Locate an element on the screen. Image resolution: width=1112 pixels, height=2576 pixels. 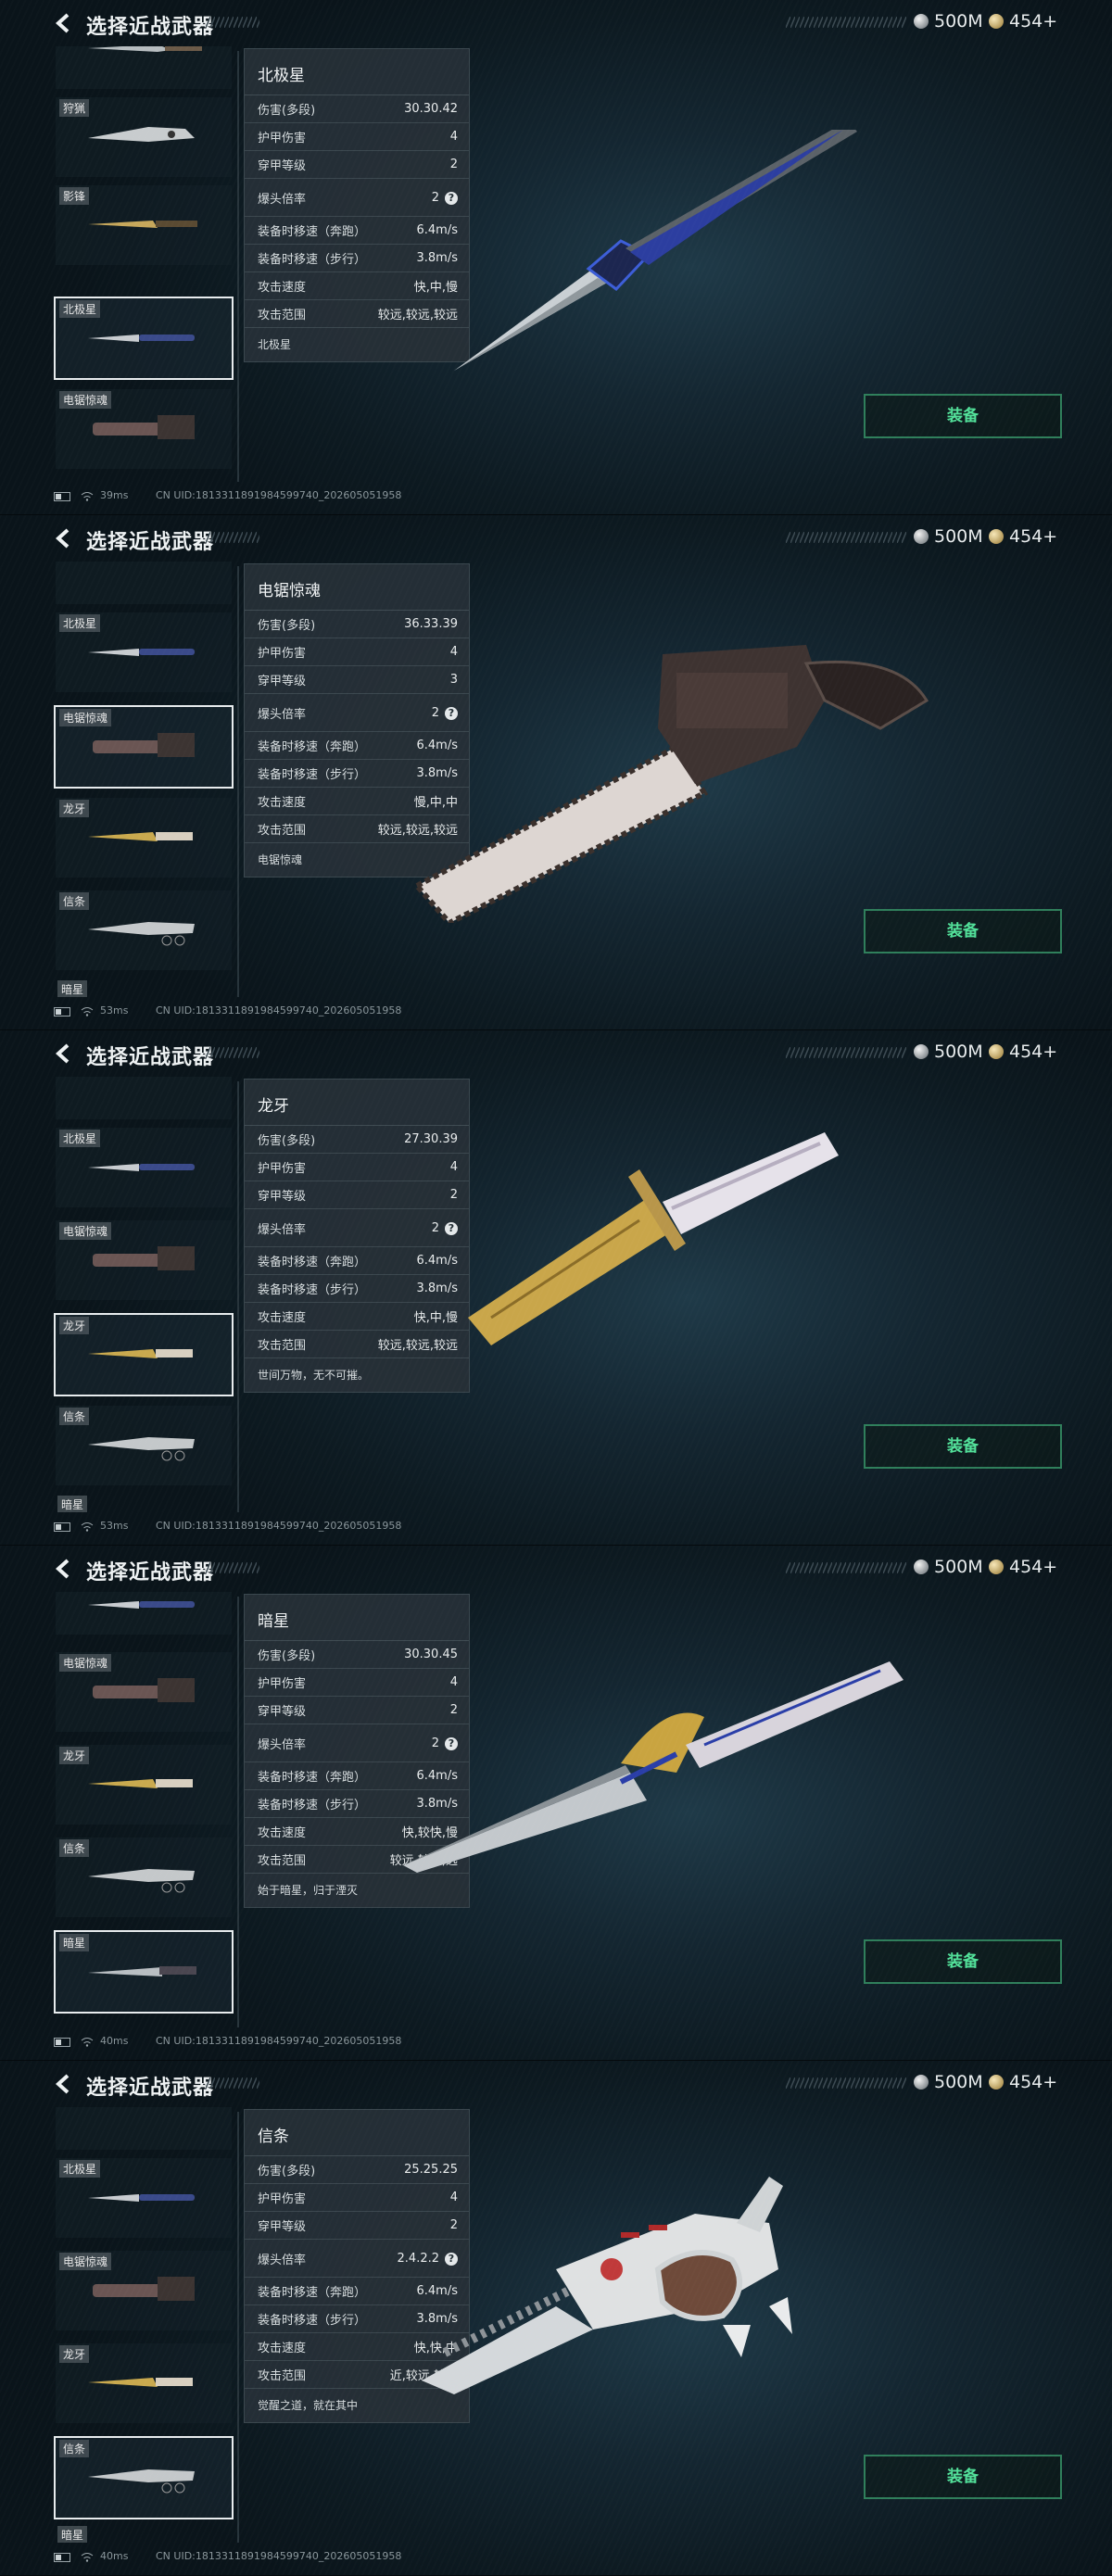
weapon-card: 影锋 is located at coordinates (144, 225).